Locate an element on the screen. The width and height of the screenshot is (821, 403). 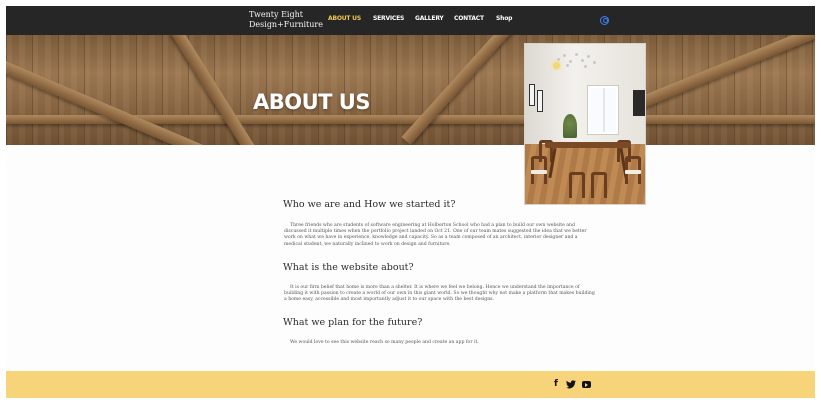
site-logo: Twenty Eight Design+Furniture is located at coordinates (286, 20).